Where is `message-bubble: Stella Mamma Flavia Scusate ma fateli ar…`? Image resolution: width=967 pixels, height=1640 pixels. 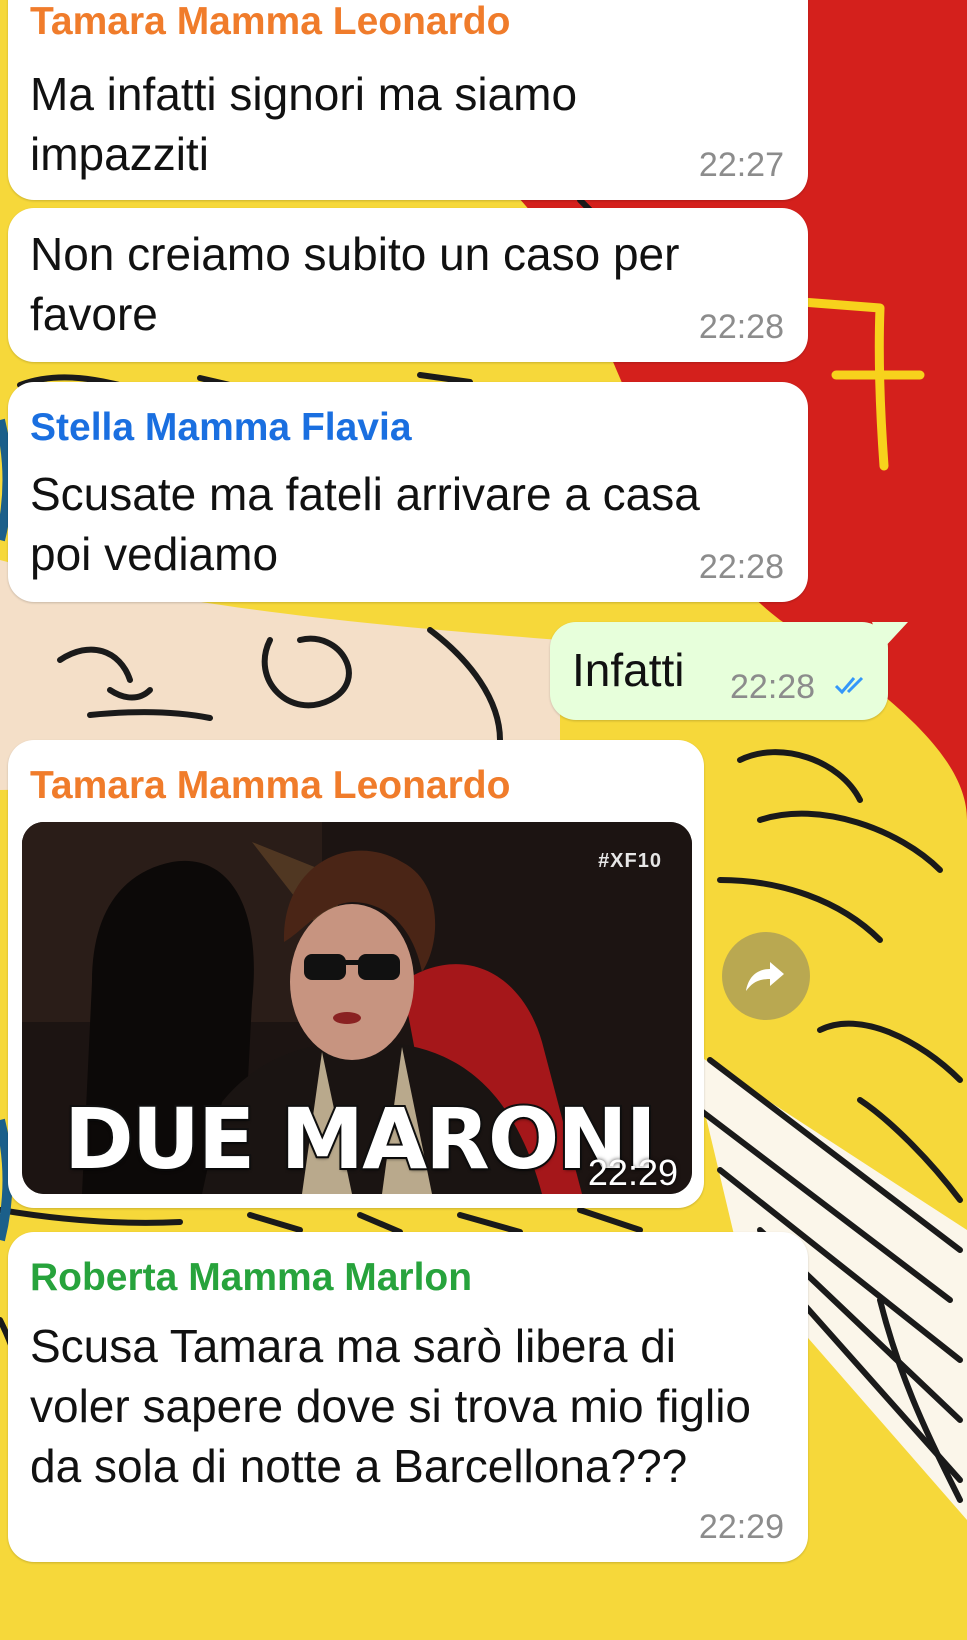 message-bubble: Stella Mamma Flavia Scusate ma fateli ar… is located at coordinates (408, 492).